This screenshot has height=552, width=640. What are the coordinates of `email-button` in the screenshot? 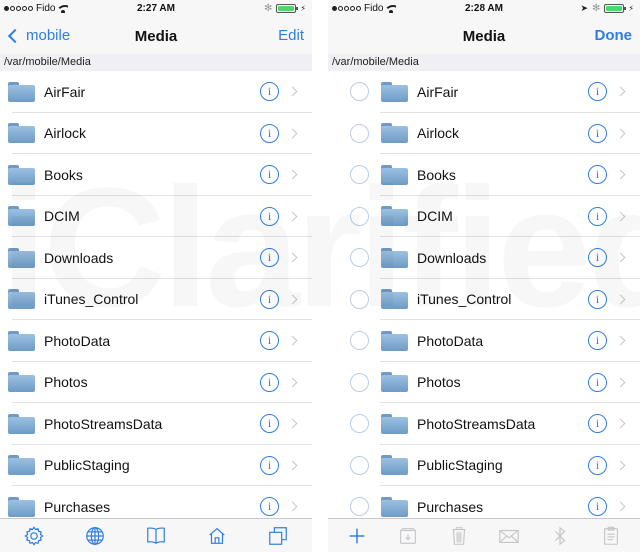 It's located at (509, 536).